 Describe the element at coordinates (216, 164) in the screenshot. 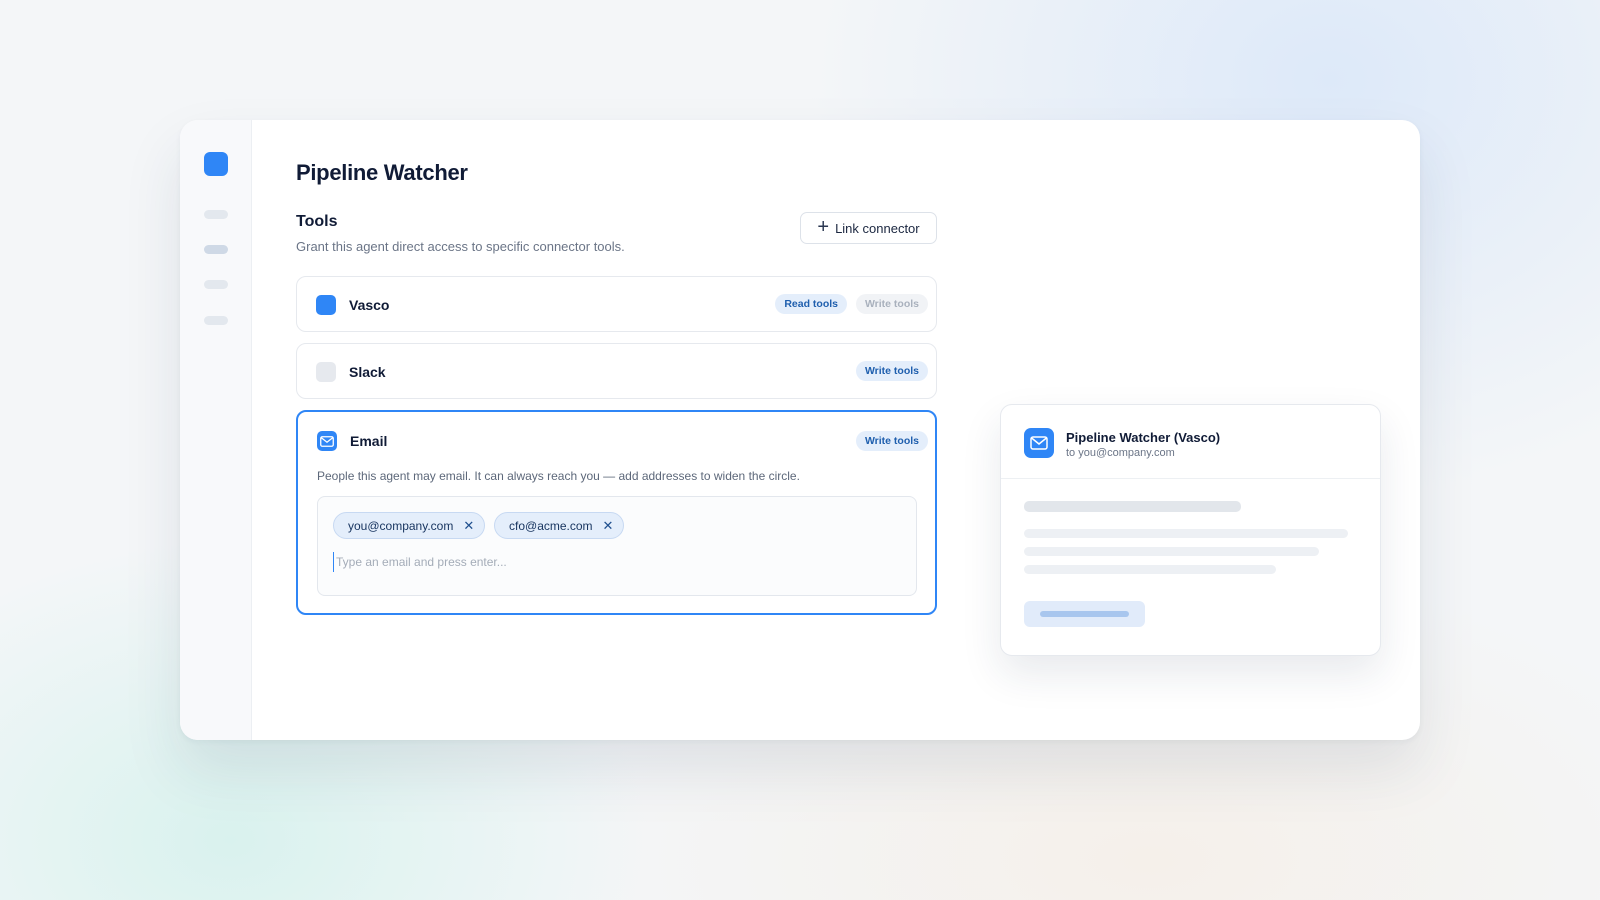

I see `app-logo-icon` at that location.